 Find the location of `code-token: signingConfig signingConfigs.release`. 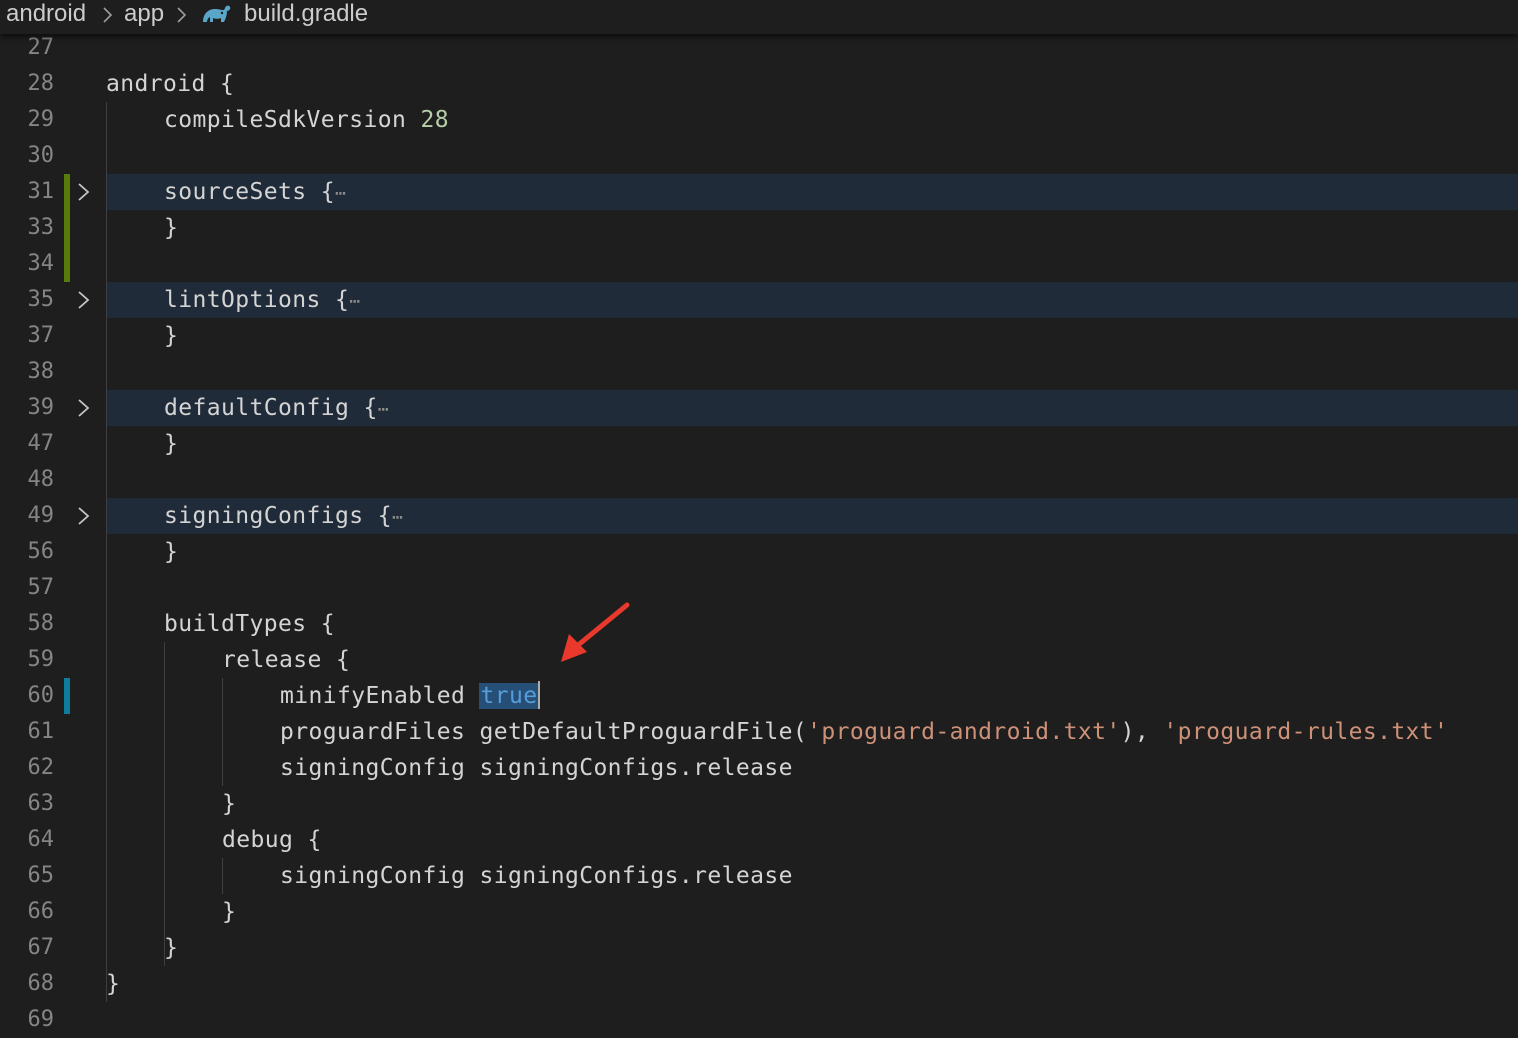

code-token: signingConfig signingConfigs.release is located at coordinates (536, 876).